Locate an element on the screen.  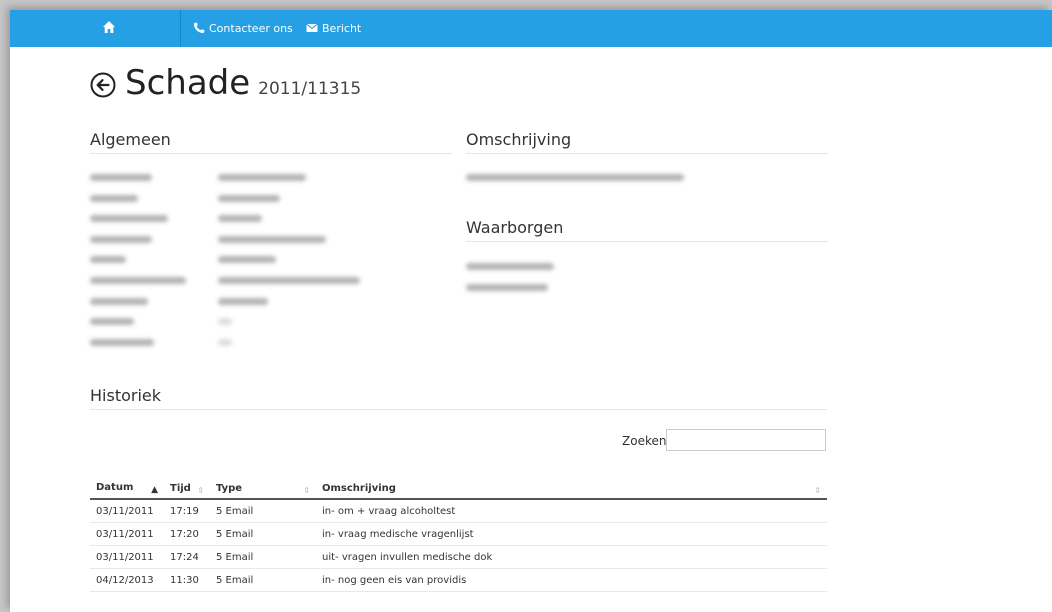
column-header-type: Type ⇕ is located at coordinates (263, 484).